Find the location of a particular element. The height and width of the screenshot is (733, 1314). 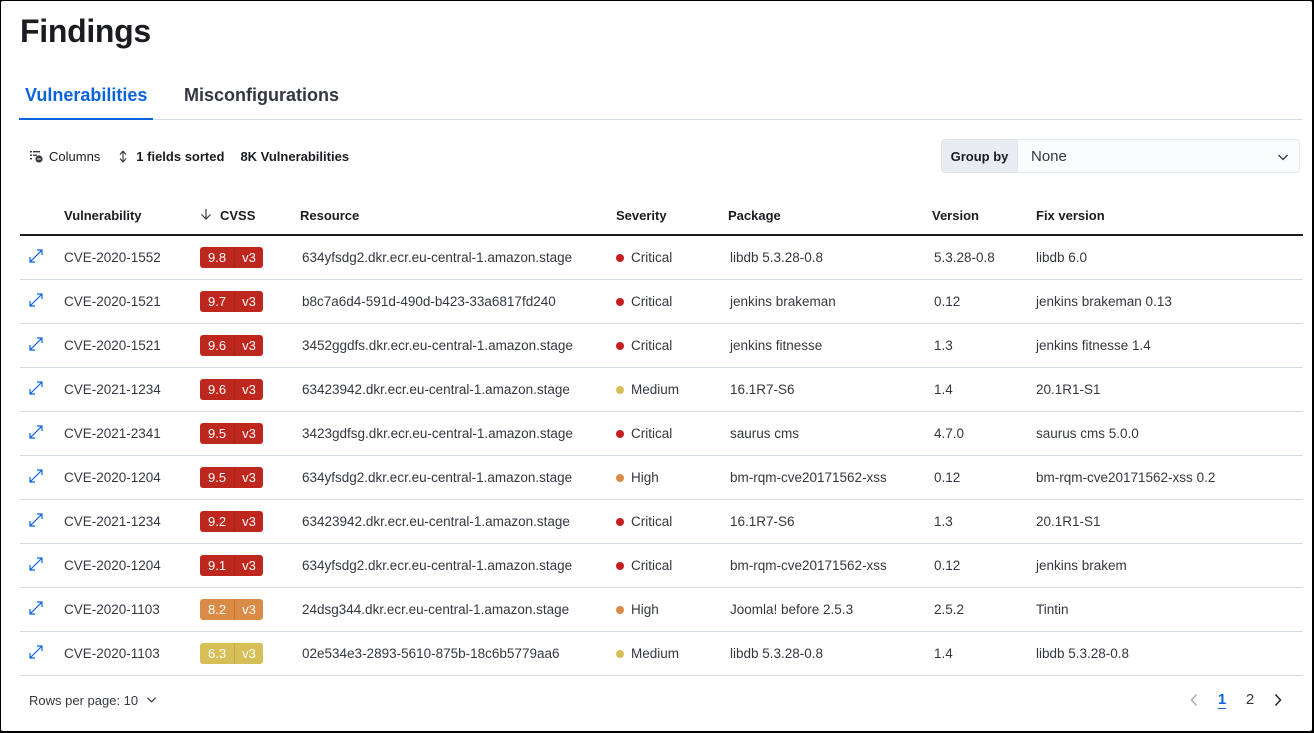

columns-label: Columns is located at coordinates (75, 156).